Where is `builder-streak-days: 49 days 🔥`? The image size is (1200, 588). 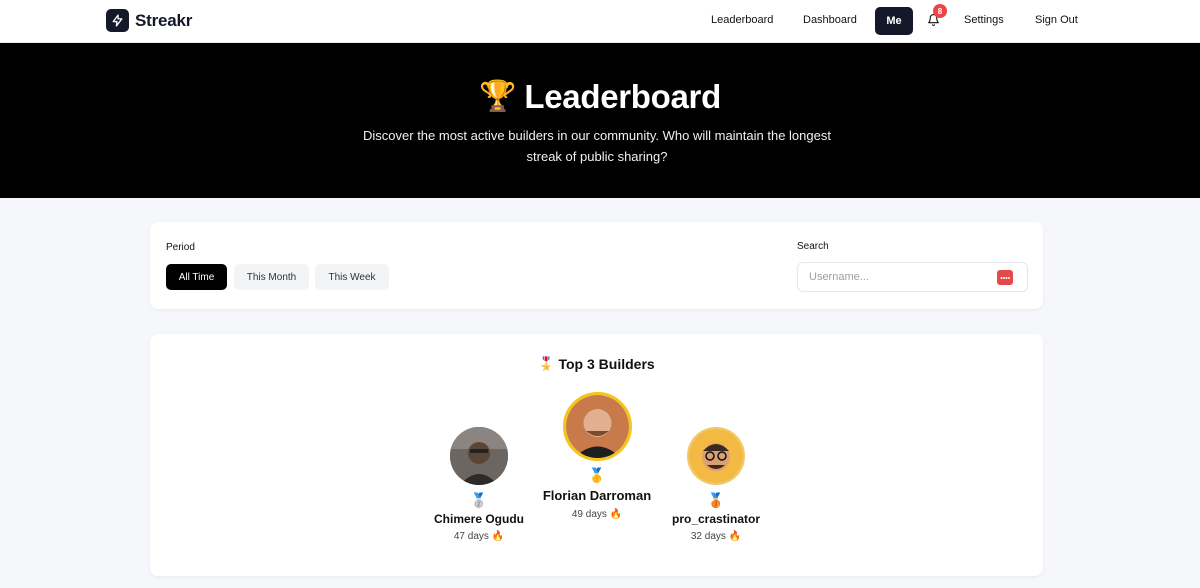
builder-streak-days: 49 days 🔥 is located at coordinates (597, 514).